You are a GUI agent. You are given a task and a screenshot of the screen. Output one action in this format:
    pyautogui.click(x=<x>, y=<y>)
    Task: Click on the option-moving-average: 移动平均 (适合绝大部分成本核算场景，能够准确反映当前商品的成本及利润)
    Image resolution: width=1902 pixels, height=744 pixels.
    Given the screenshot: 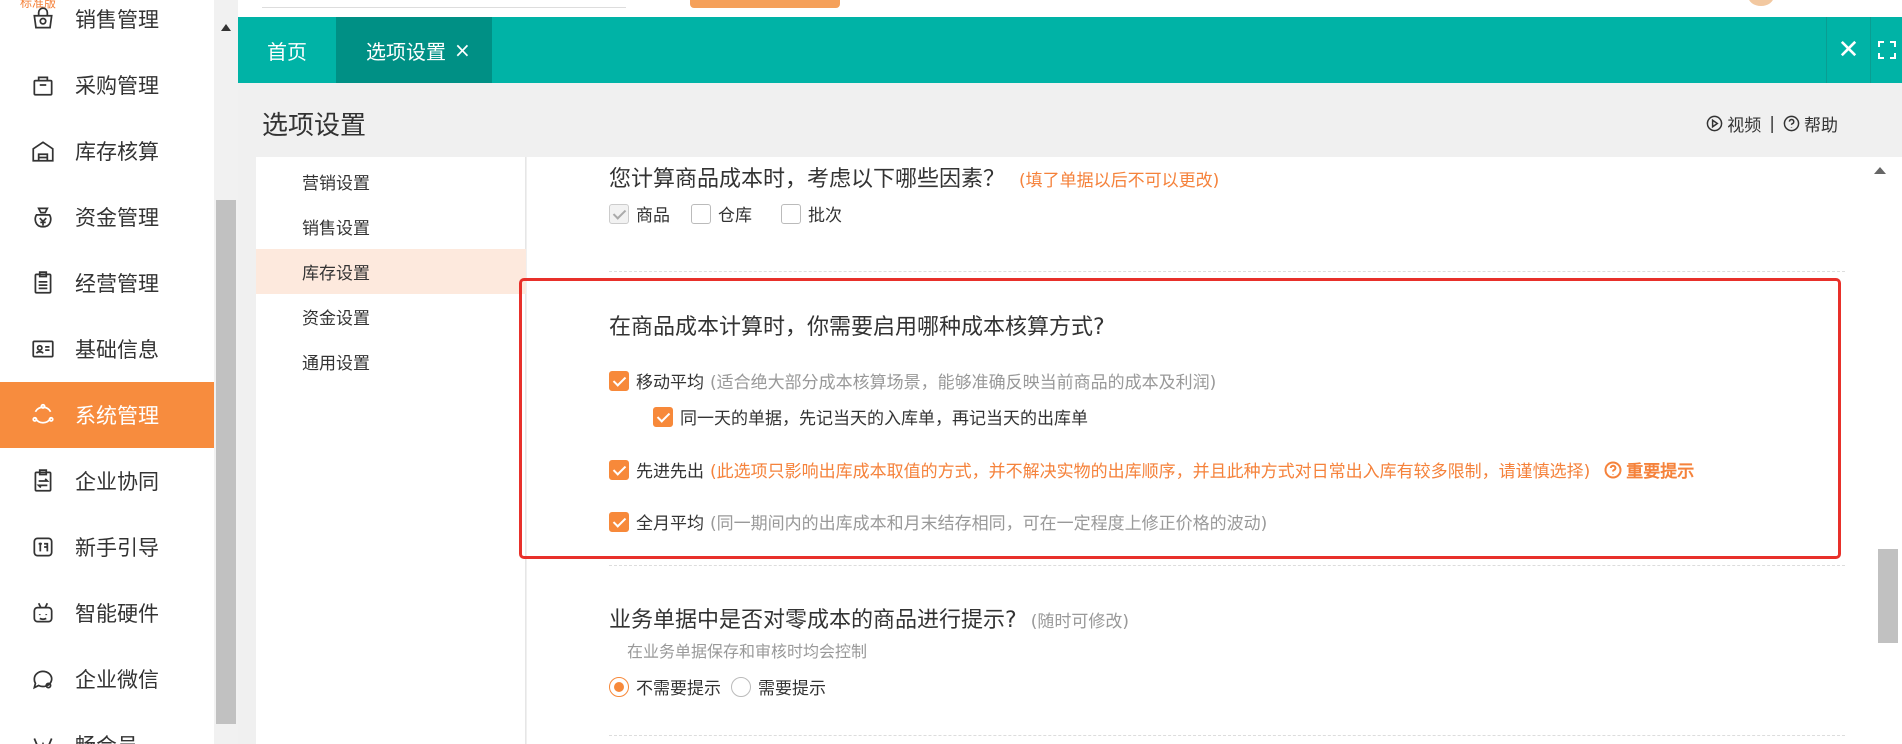 What is the action you would take?
    pyautogui.click(x=912, y=380)
    